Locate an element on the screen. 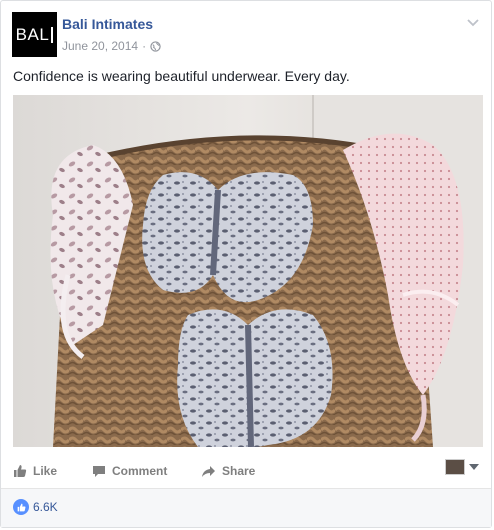 Image resolution: width=494 pixels, height=530 pixels. share-audience-selector is located at coordinates (462, 467).